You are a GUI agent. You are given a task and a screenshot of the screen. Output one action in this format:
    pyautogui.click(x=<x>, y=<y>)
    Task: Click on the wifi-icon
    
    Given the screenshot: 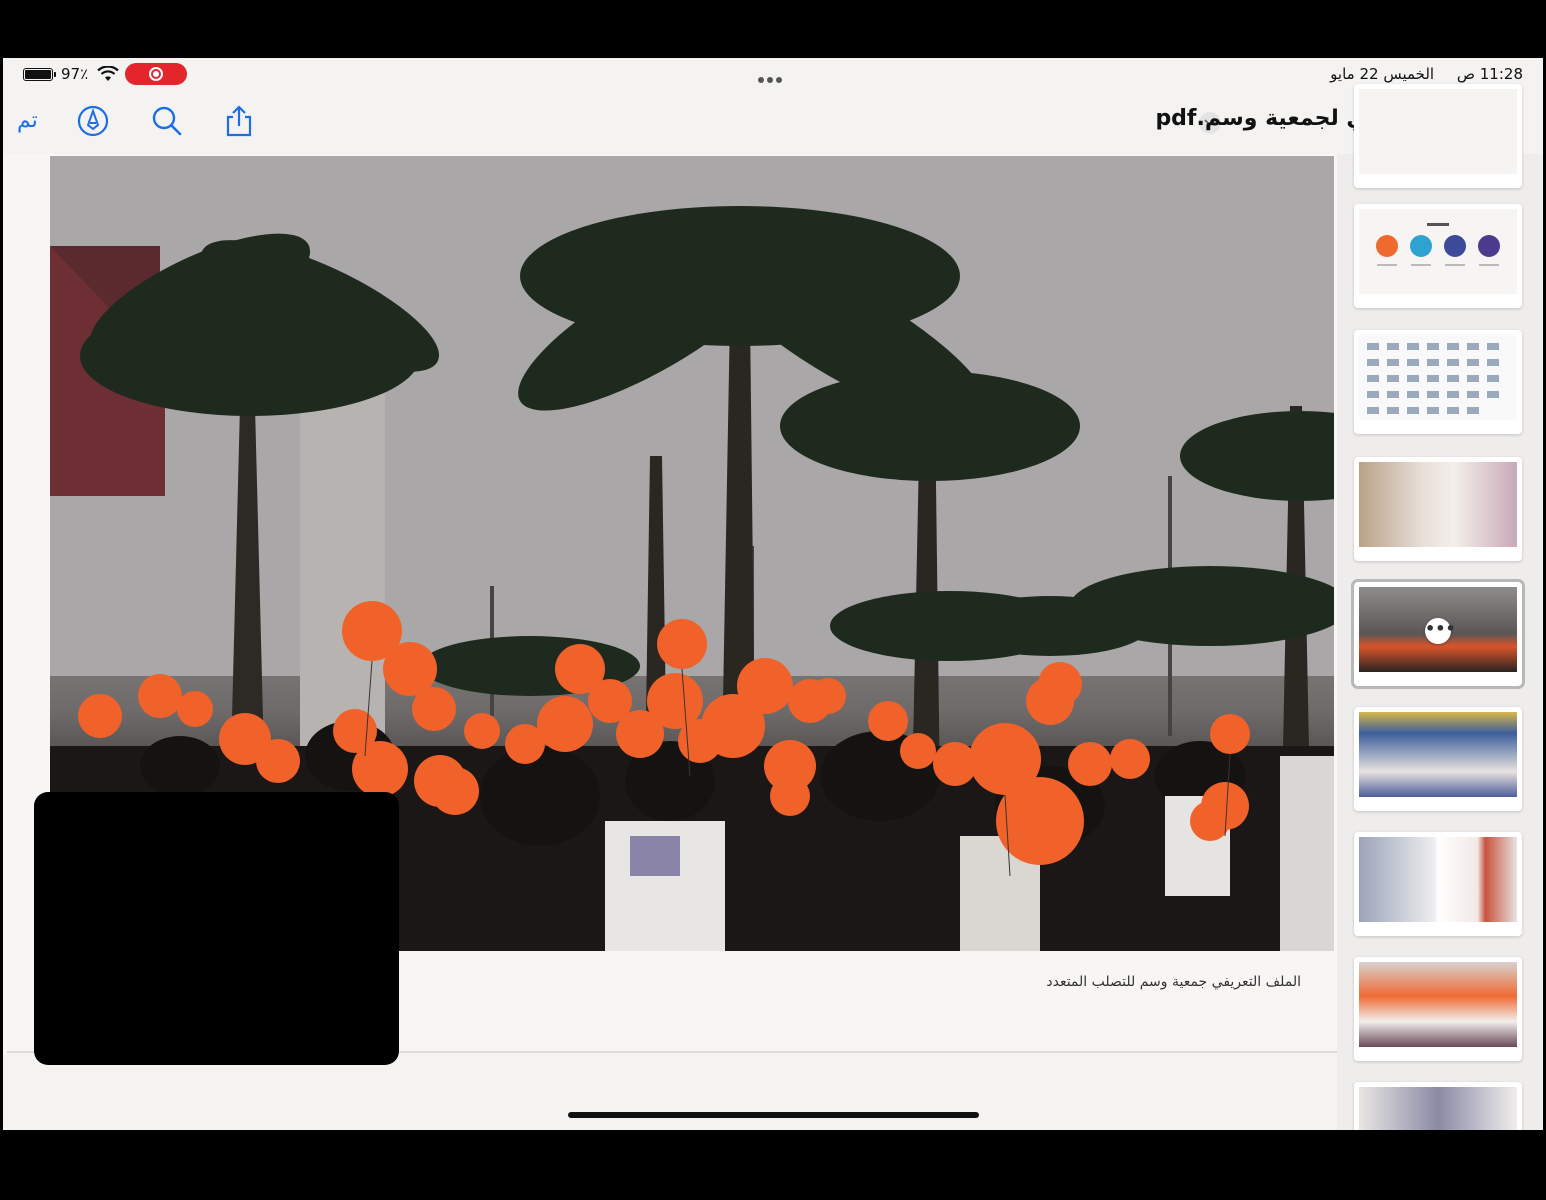 What is the action you would take?
    pyautogui.click(x=108, y=73)
    